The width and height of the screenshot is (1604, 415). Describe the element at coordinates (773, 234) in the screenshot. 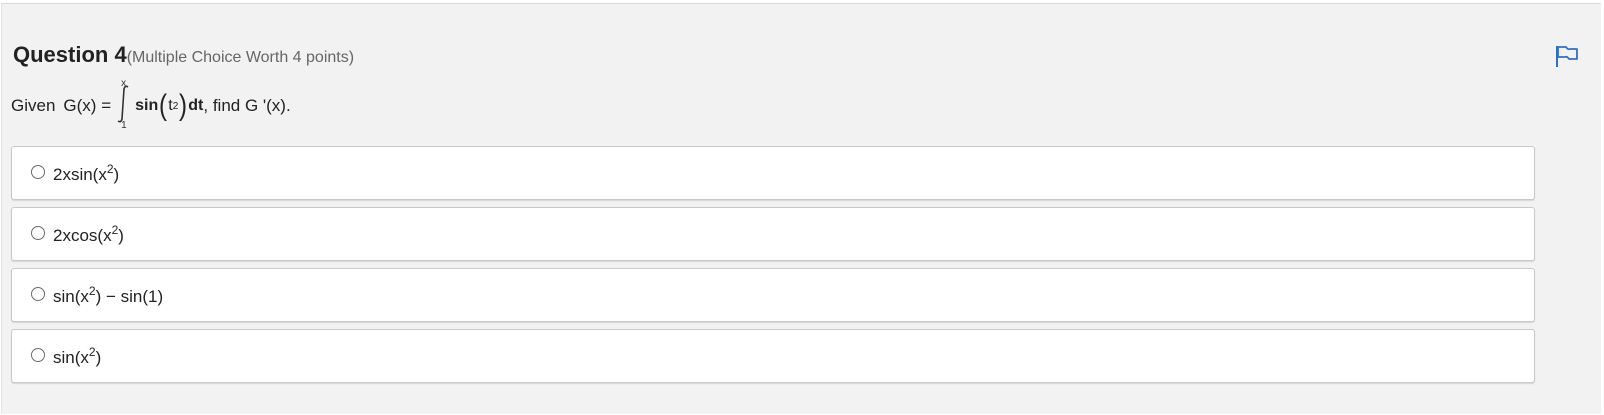

I see `answer-option: 2xcos(x2)` at that location.